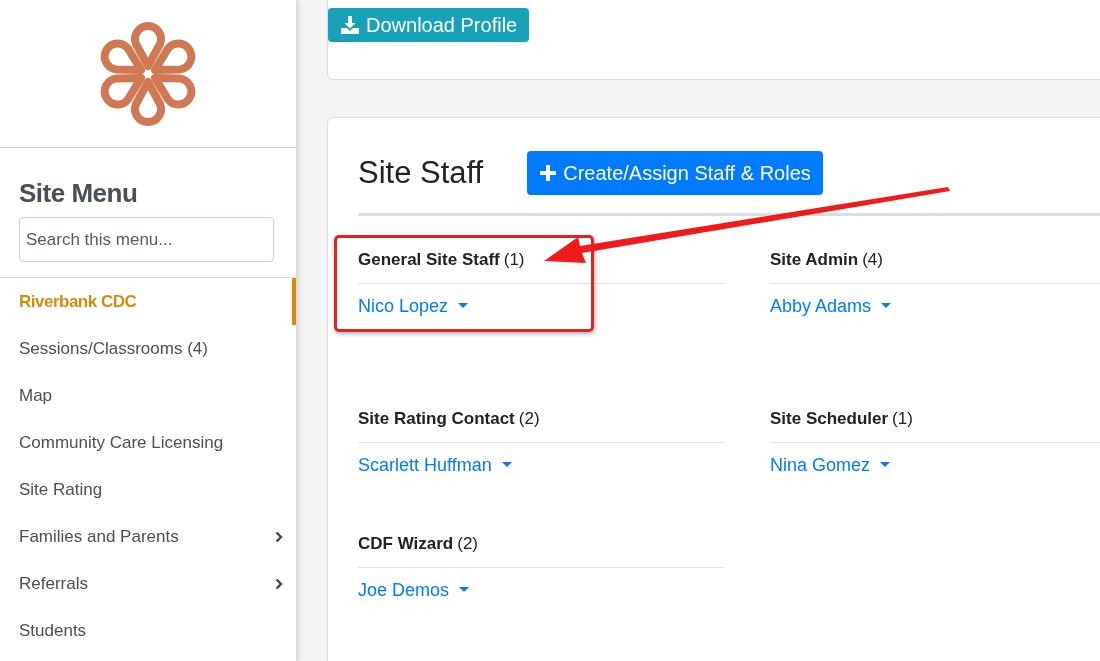  What do you see at coordinates (548, 173) in the screenshot?
I see `plus-icon` at bounding box center [548, 173].